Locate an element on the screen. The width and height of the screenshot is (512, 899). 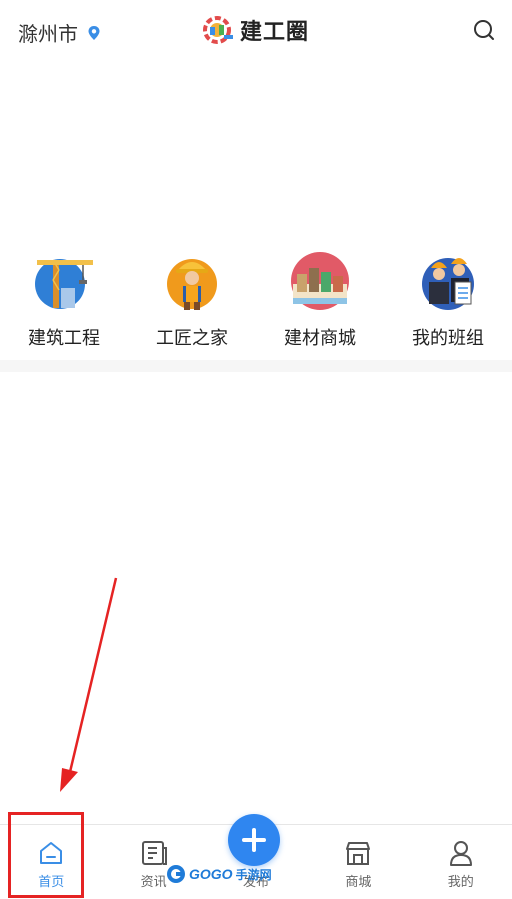
tab-news: 资讯 is located at coordinates (153, 862).